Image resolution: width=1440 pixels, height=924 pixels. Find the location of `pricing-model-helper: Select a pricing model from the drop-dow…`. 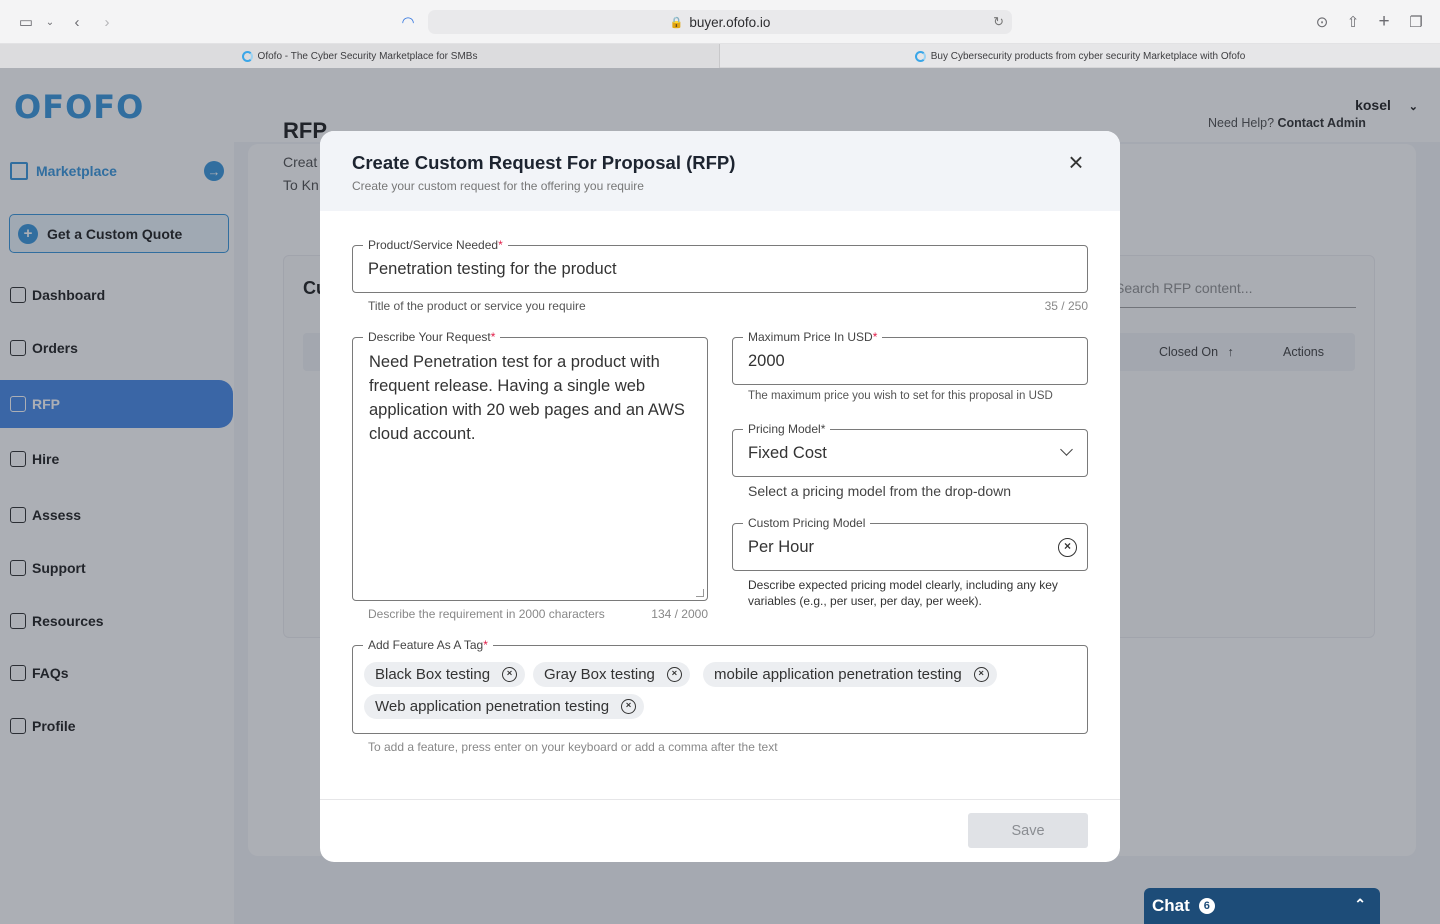

pricing-model-helper: Select a pricing model from the drop-dow… is located at coordinates (880, 491).